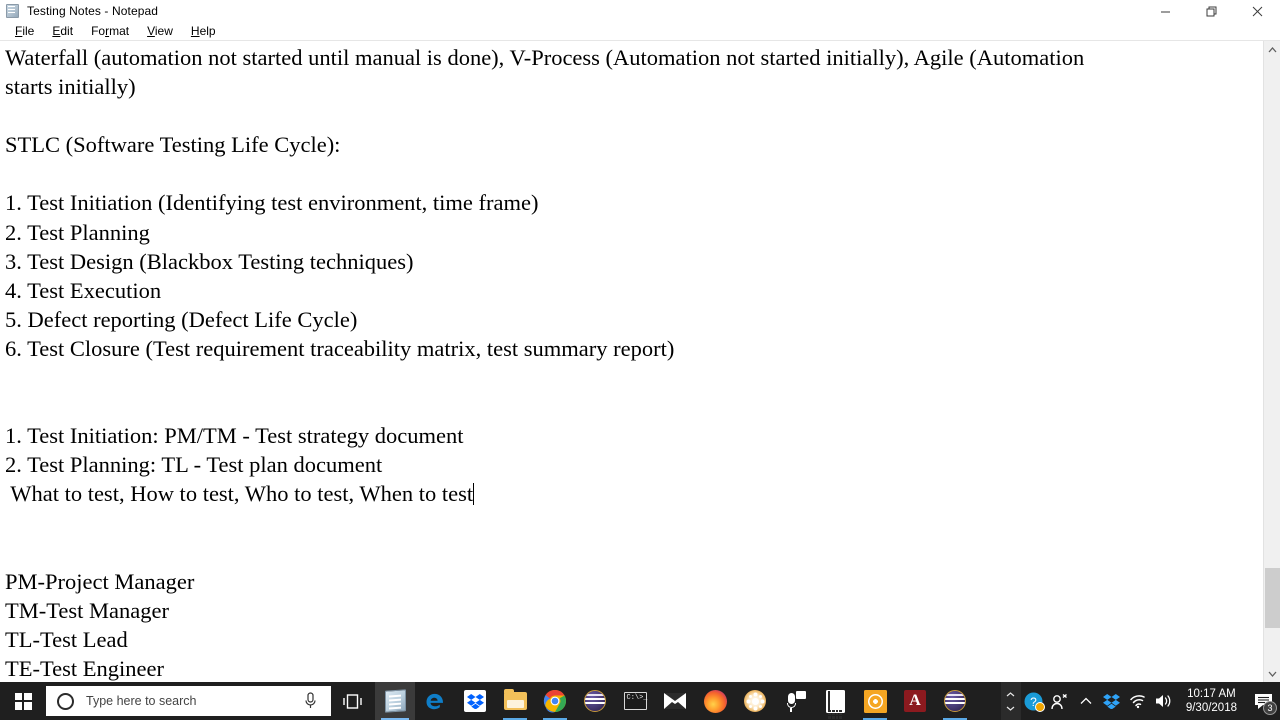 The height and width of the screenshot is (720, 1280). Describe the element at coordinates (93, 11) in the screenshot. I see `window-title: Testing Notes - Notepad` at that location.